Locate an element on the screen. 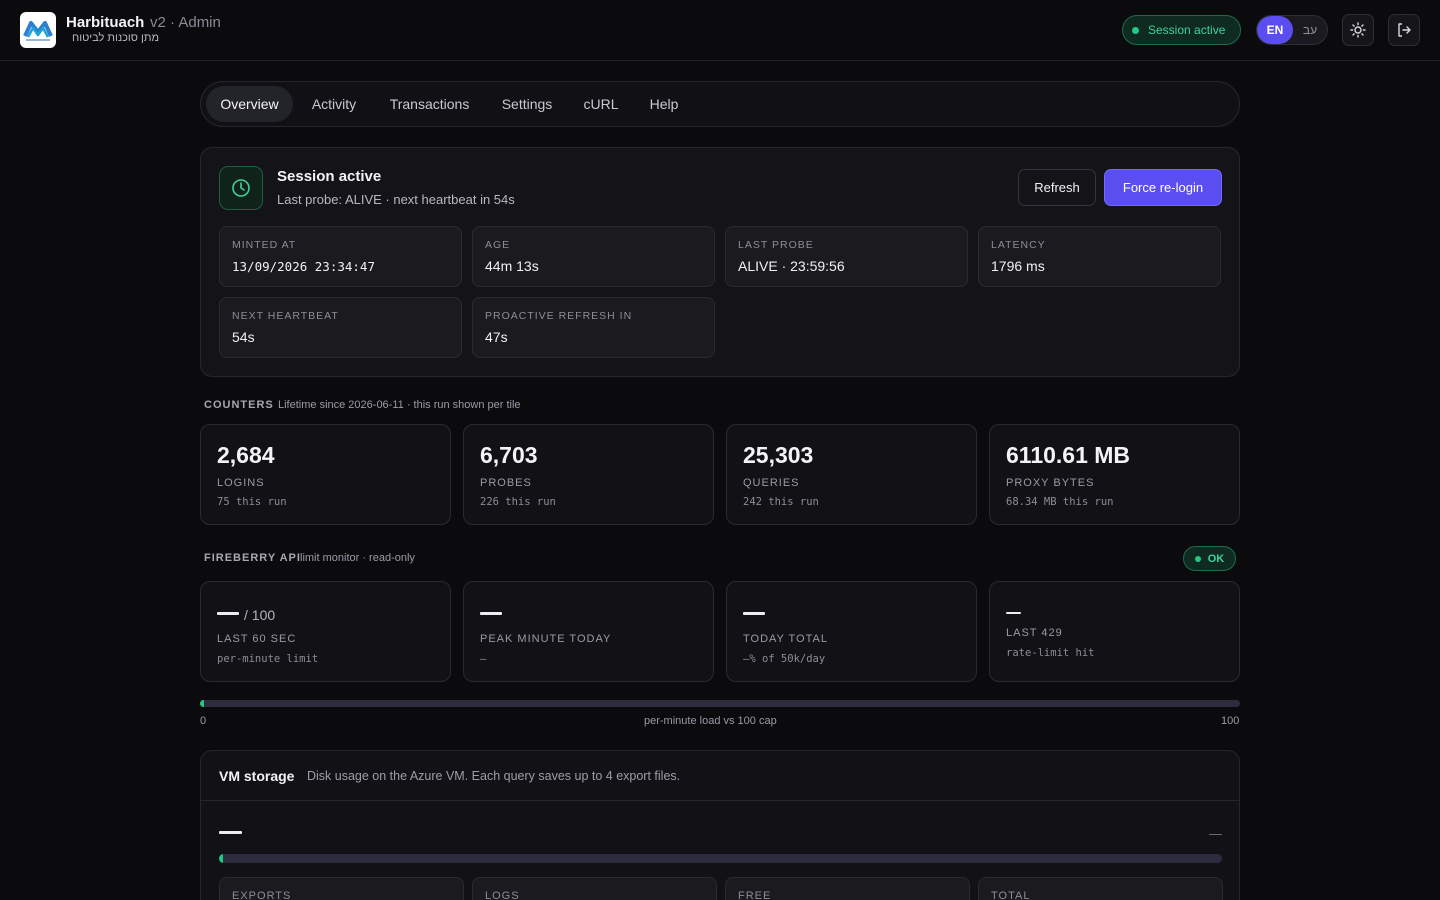 The width and height of the screenshot is (1440, 900). stat-label: NEXT HEARTBEAT is located at coordinates (285, 316).